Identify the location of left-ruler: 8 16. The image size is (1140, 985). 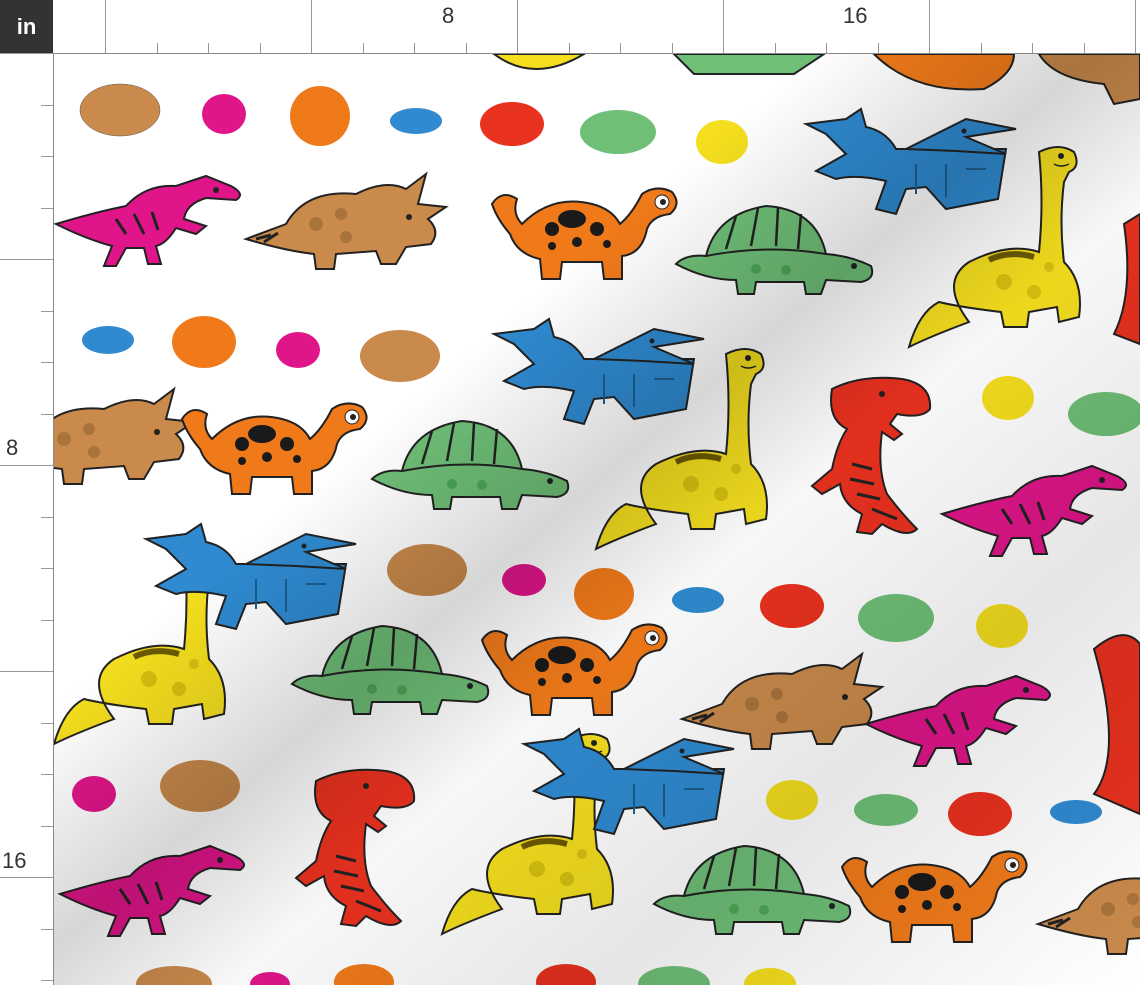
(27, 519).